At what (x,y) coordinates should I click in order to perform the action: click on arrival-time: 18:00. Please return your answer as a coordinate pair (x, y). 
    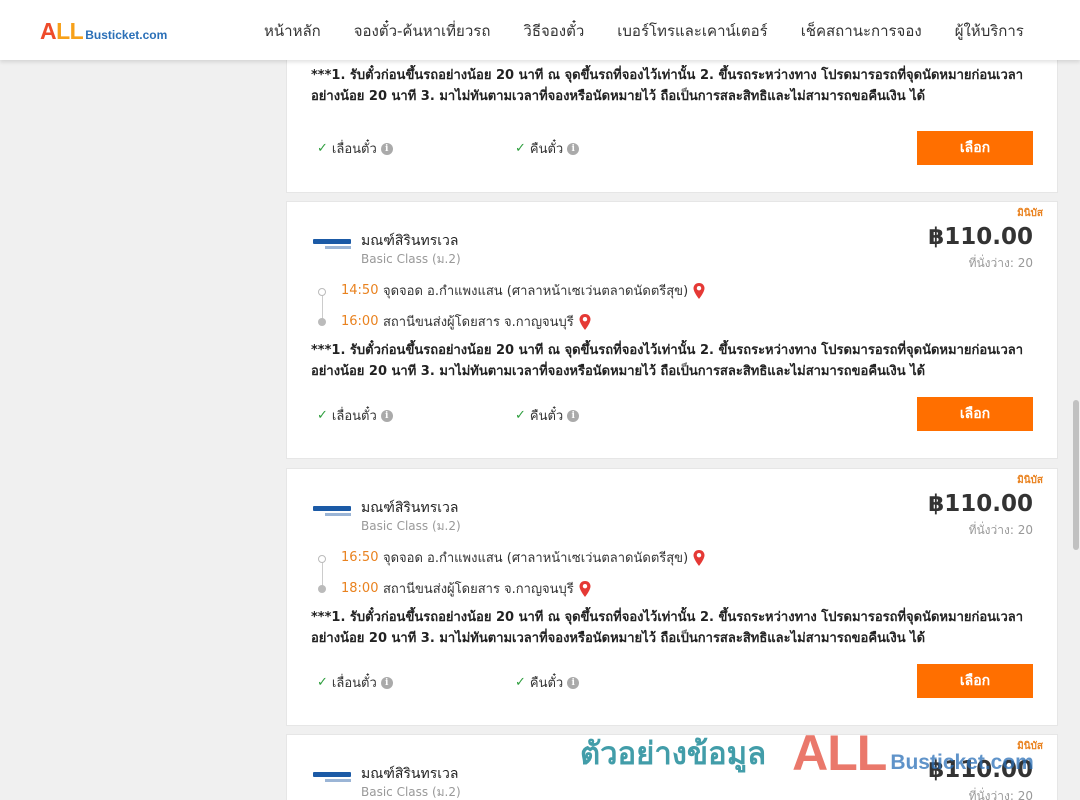
    Looking at the image, I should click on (360, 588).